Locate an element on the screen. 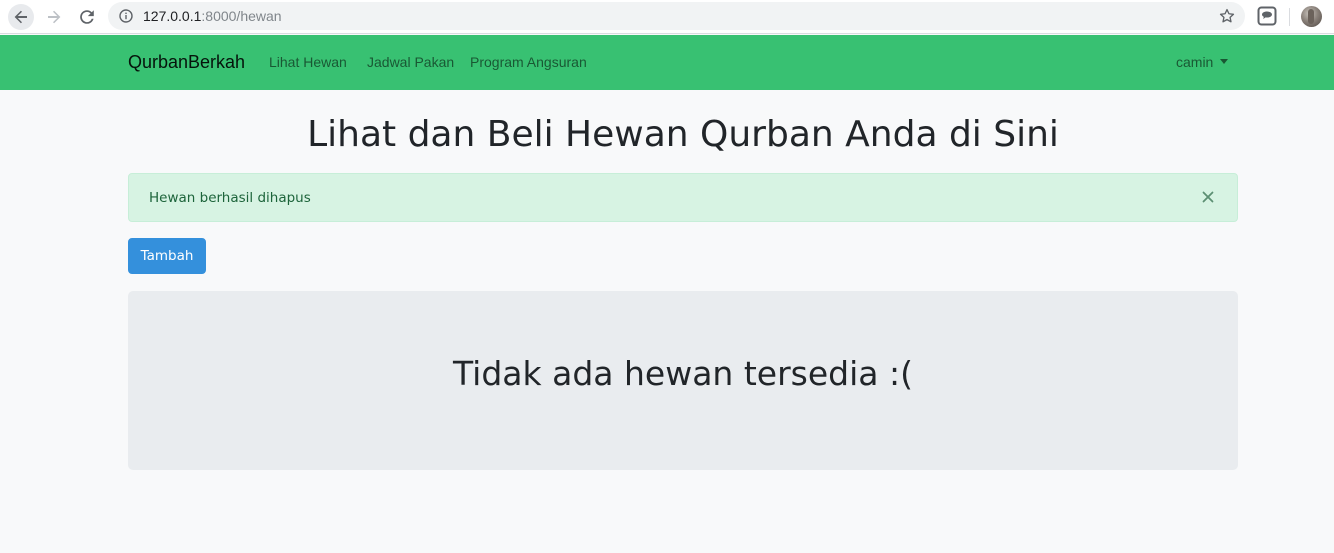  close-icon is located at coordinates (1208, 197).